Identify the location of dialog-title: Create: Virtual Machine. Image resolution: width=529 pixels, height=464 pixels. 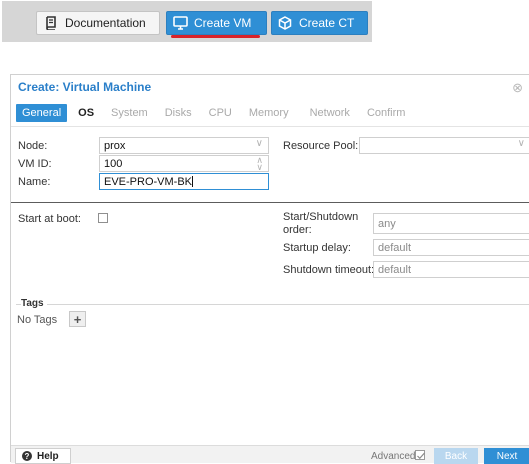
(85, 87).